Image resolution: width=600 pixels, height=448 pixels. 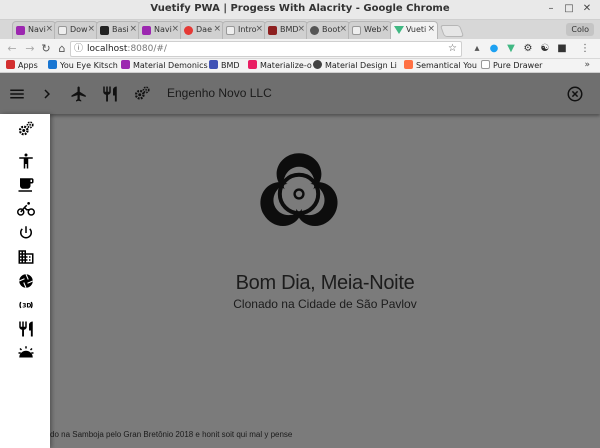 I want to click on bookmark-label: Material Design Li, so click(x=361, y=65).